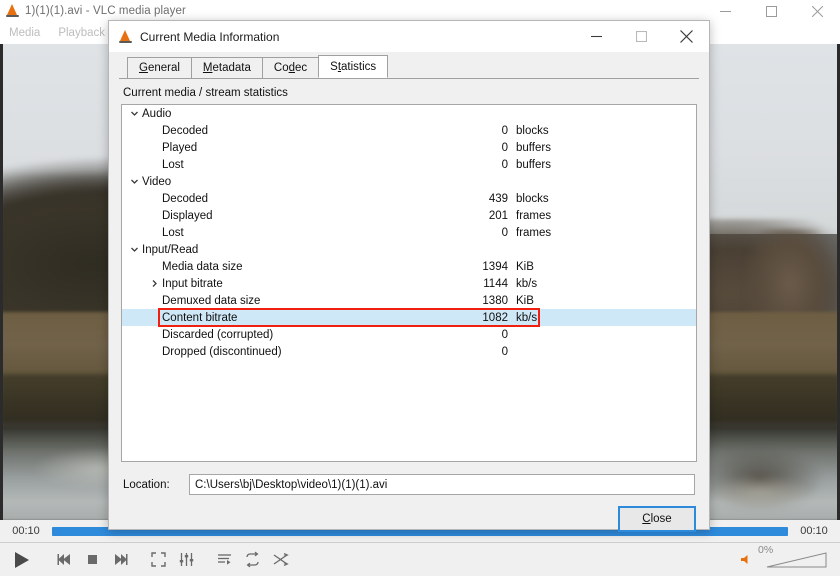  What do you see at coordinates (409, 249) in the screenshot?
I see `stat-row: Input/Read` at bounding box center [409, 249].